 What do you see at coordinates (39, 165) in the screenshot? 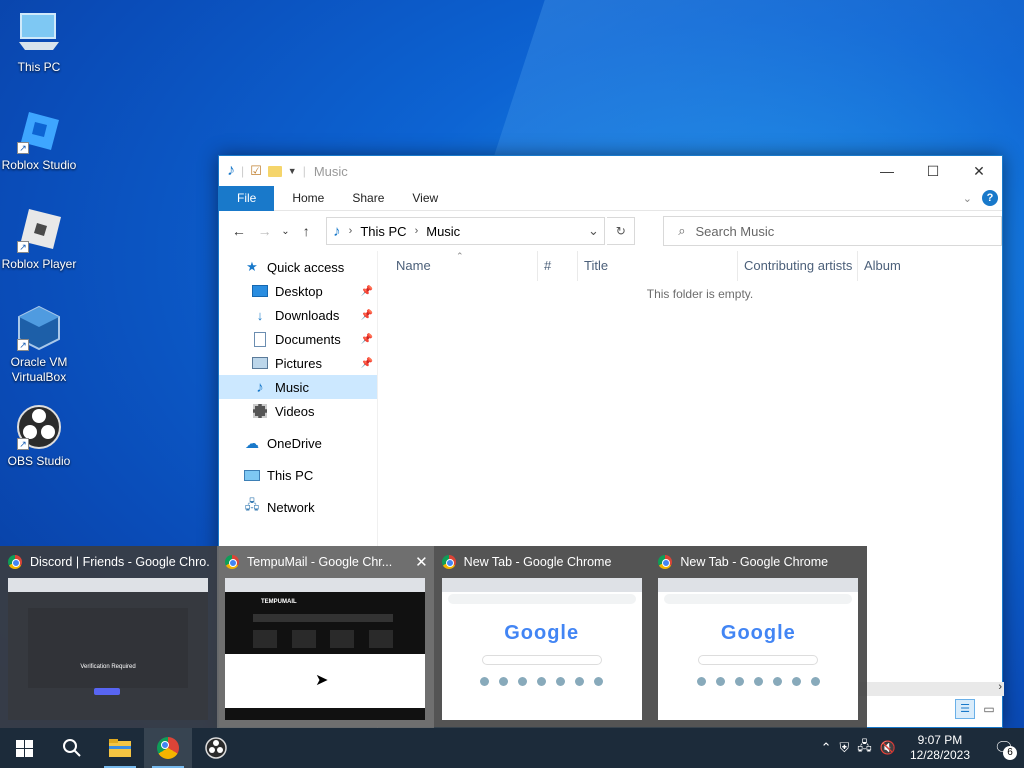
I see `desktop-icon-label: Roblox Studio` at bounding box center [39, 165].